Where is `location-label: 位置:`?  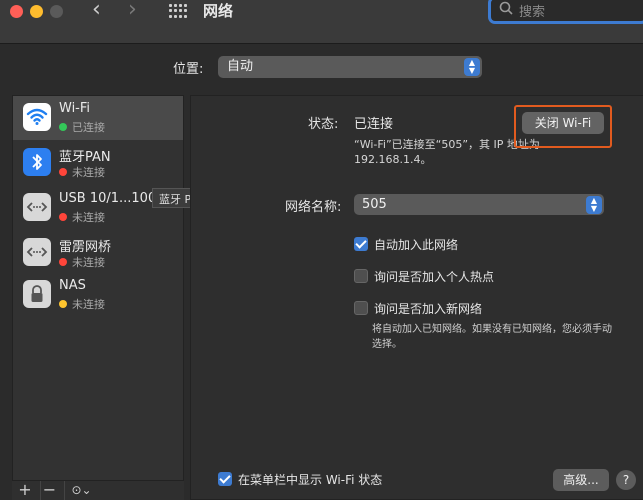 location-label: 位置: is located at coordinates (188, 69).